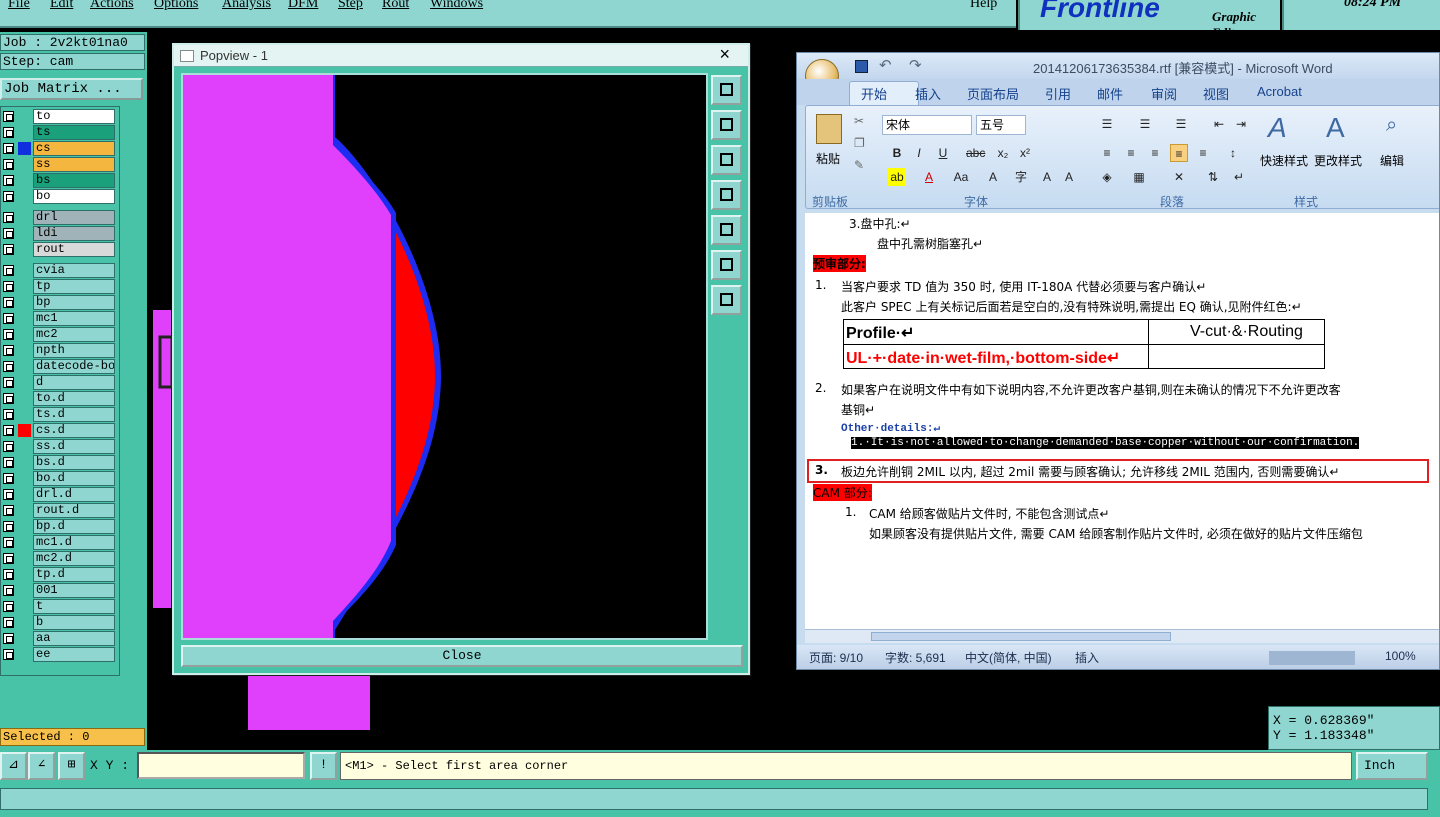 This screenshot has height=817, width=1440. Describe the element at coordinates (60, 446) in the screenshot. I see `layer-row-ss.d: ss.d` at that location.